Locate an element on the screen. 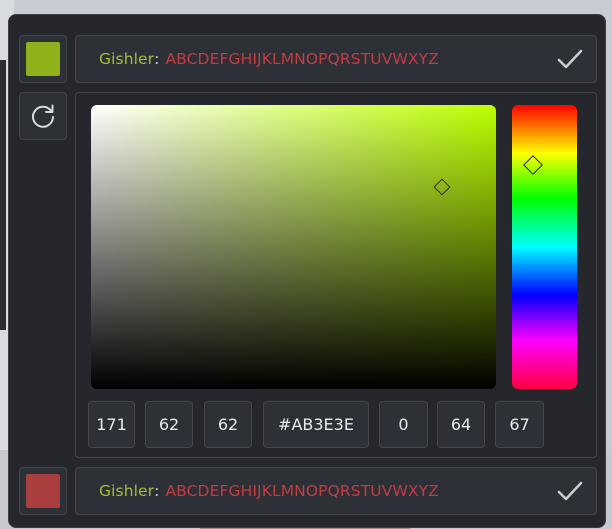  refresh-icon is located at coordinates (43, 116).